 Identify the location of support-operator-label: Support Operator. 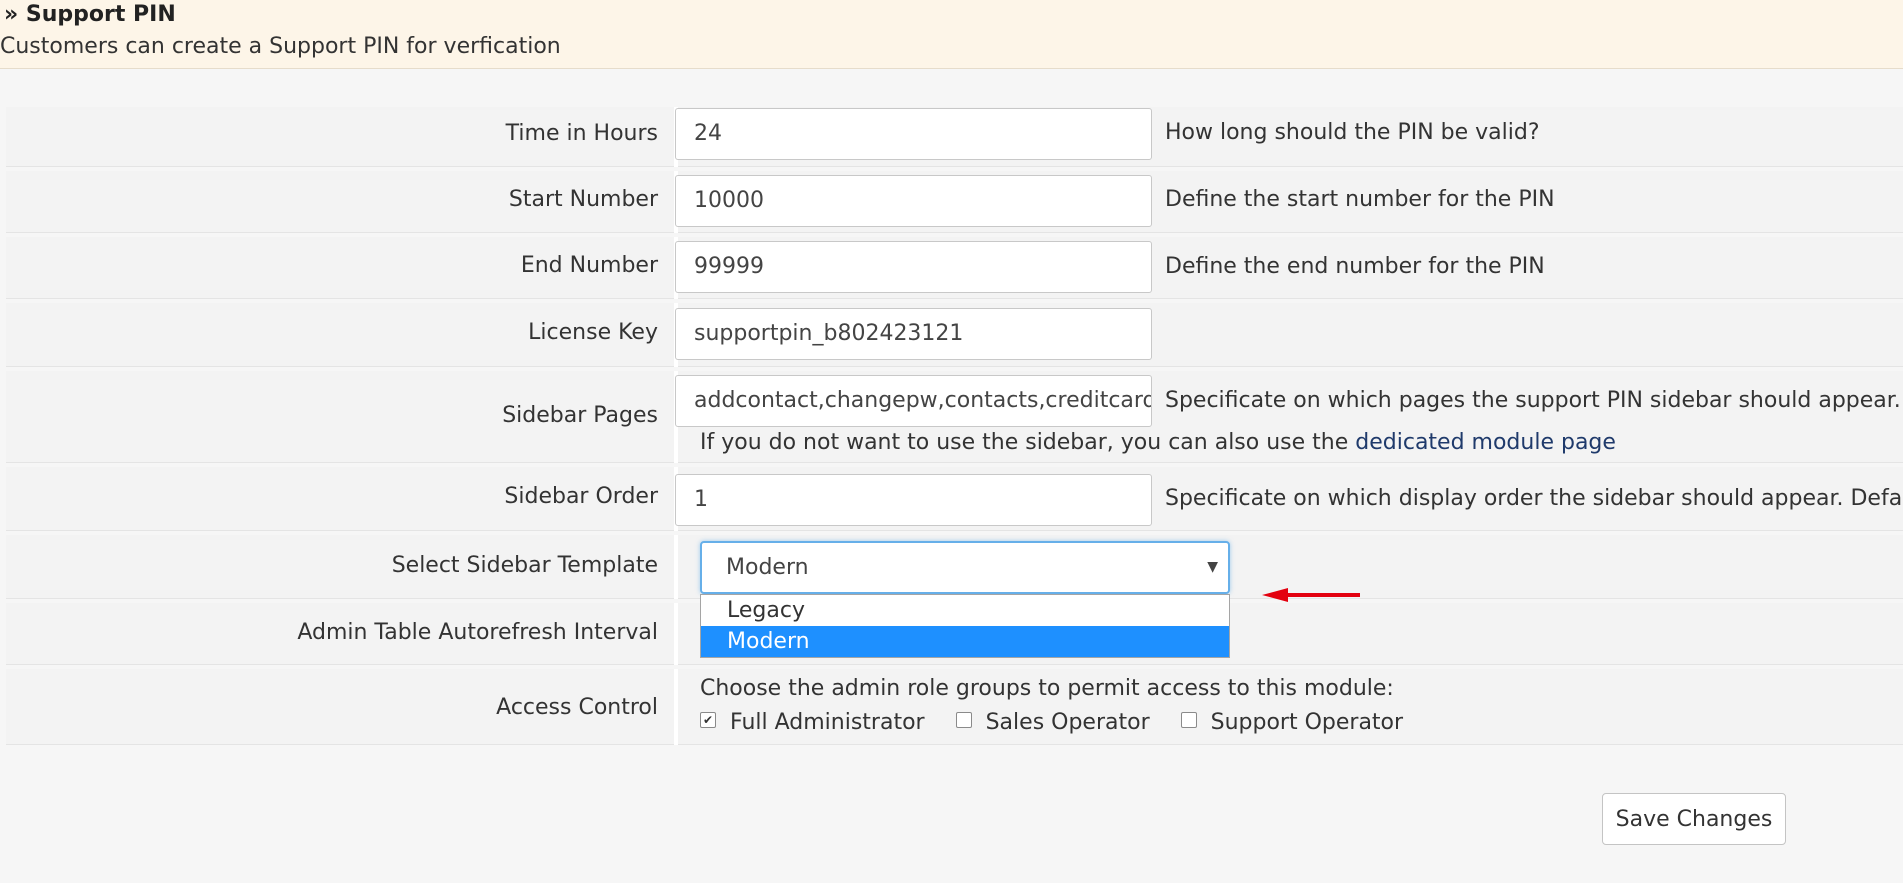
(1307, 722).